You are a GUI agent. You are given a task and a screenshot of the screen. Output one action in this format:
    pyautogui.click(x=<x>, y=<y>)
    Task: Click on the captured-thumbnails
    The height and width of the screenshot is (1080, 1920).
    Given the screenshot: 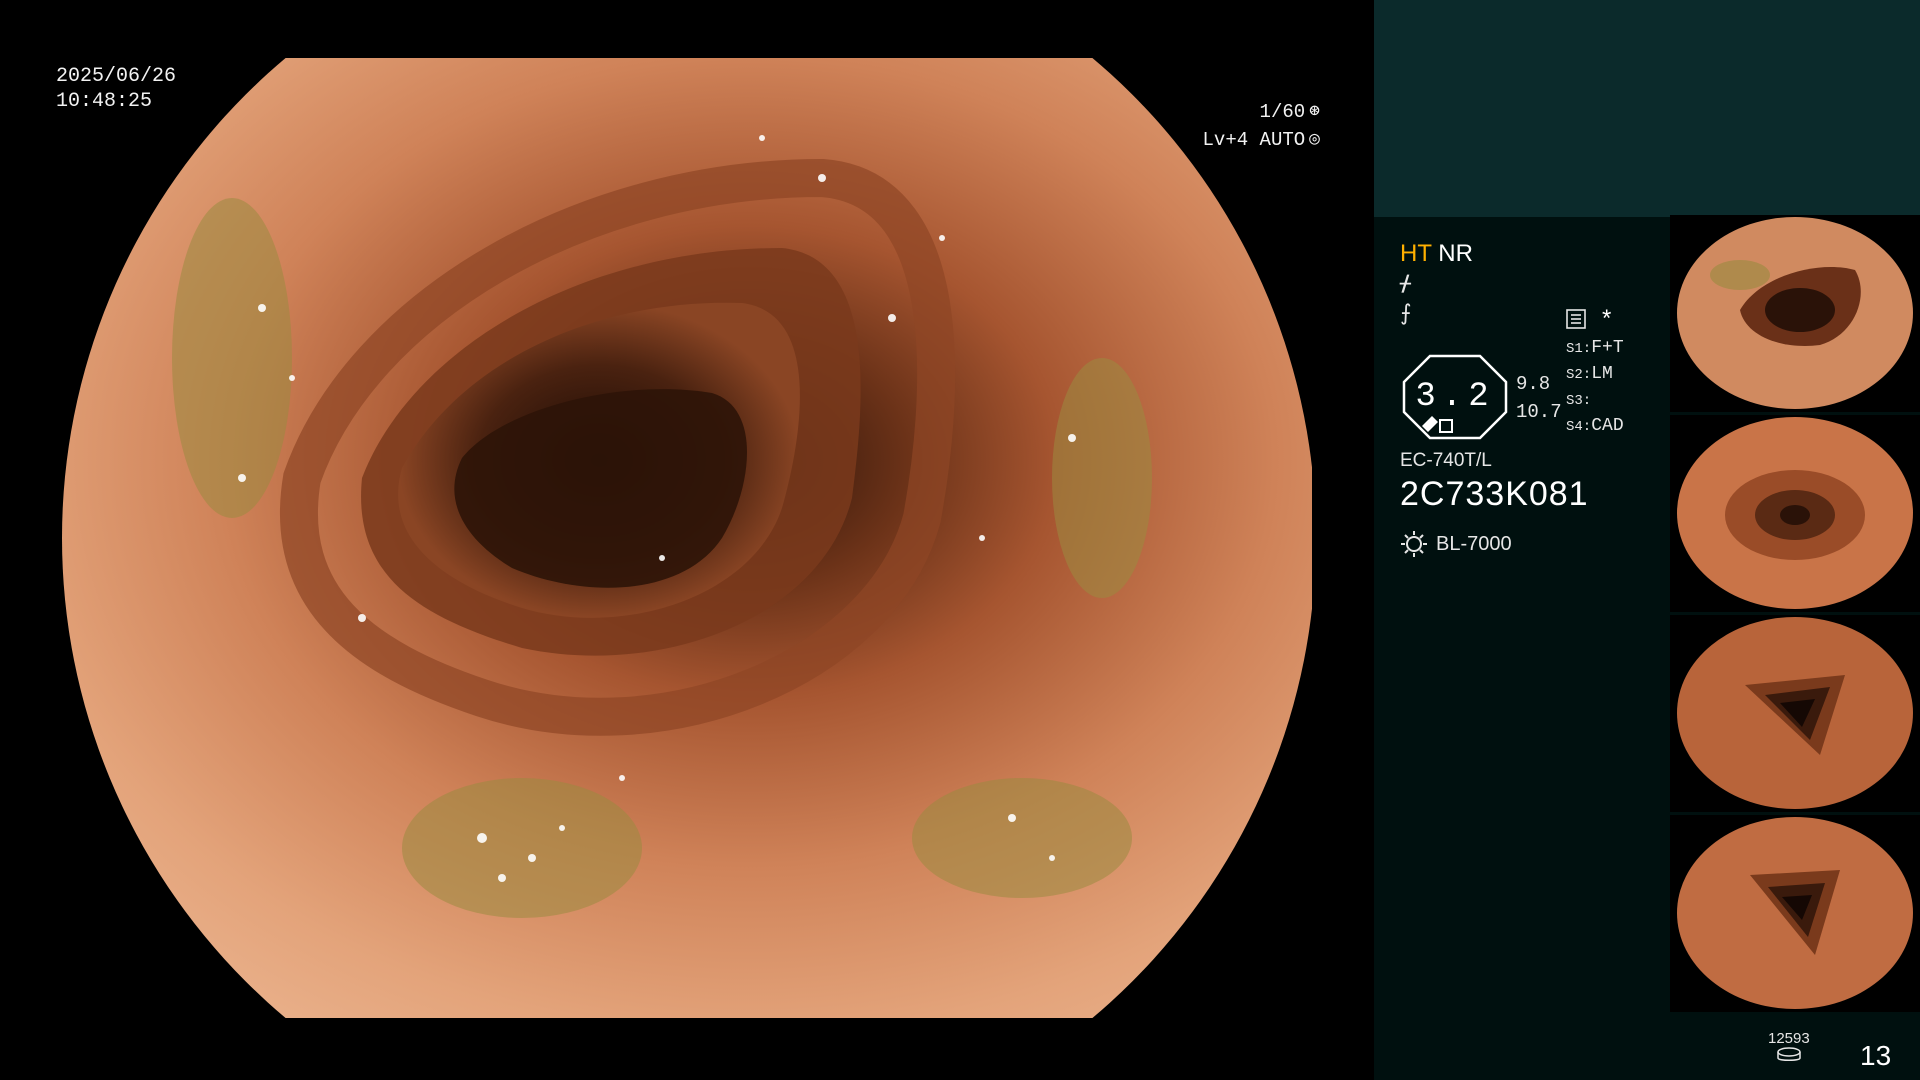 What is the action you would take?
    pyautogui.click(x=1795, y=615)
    